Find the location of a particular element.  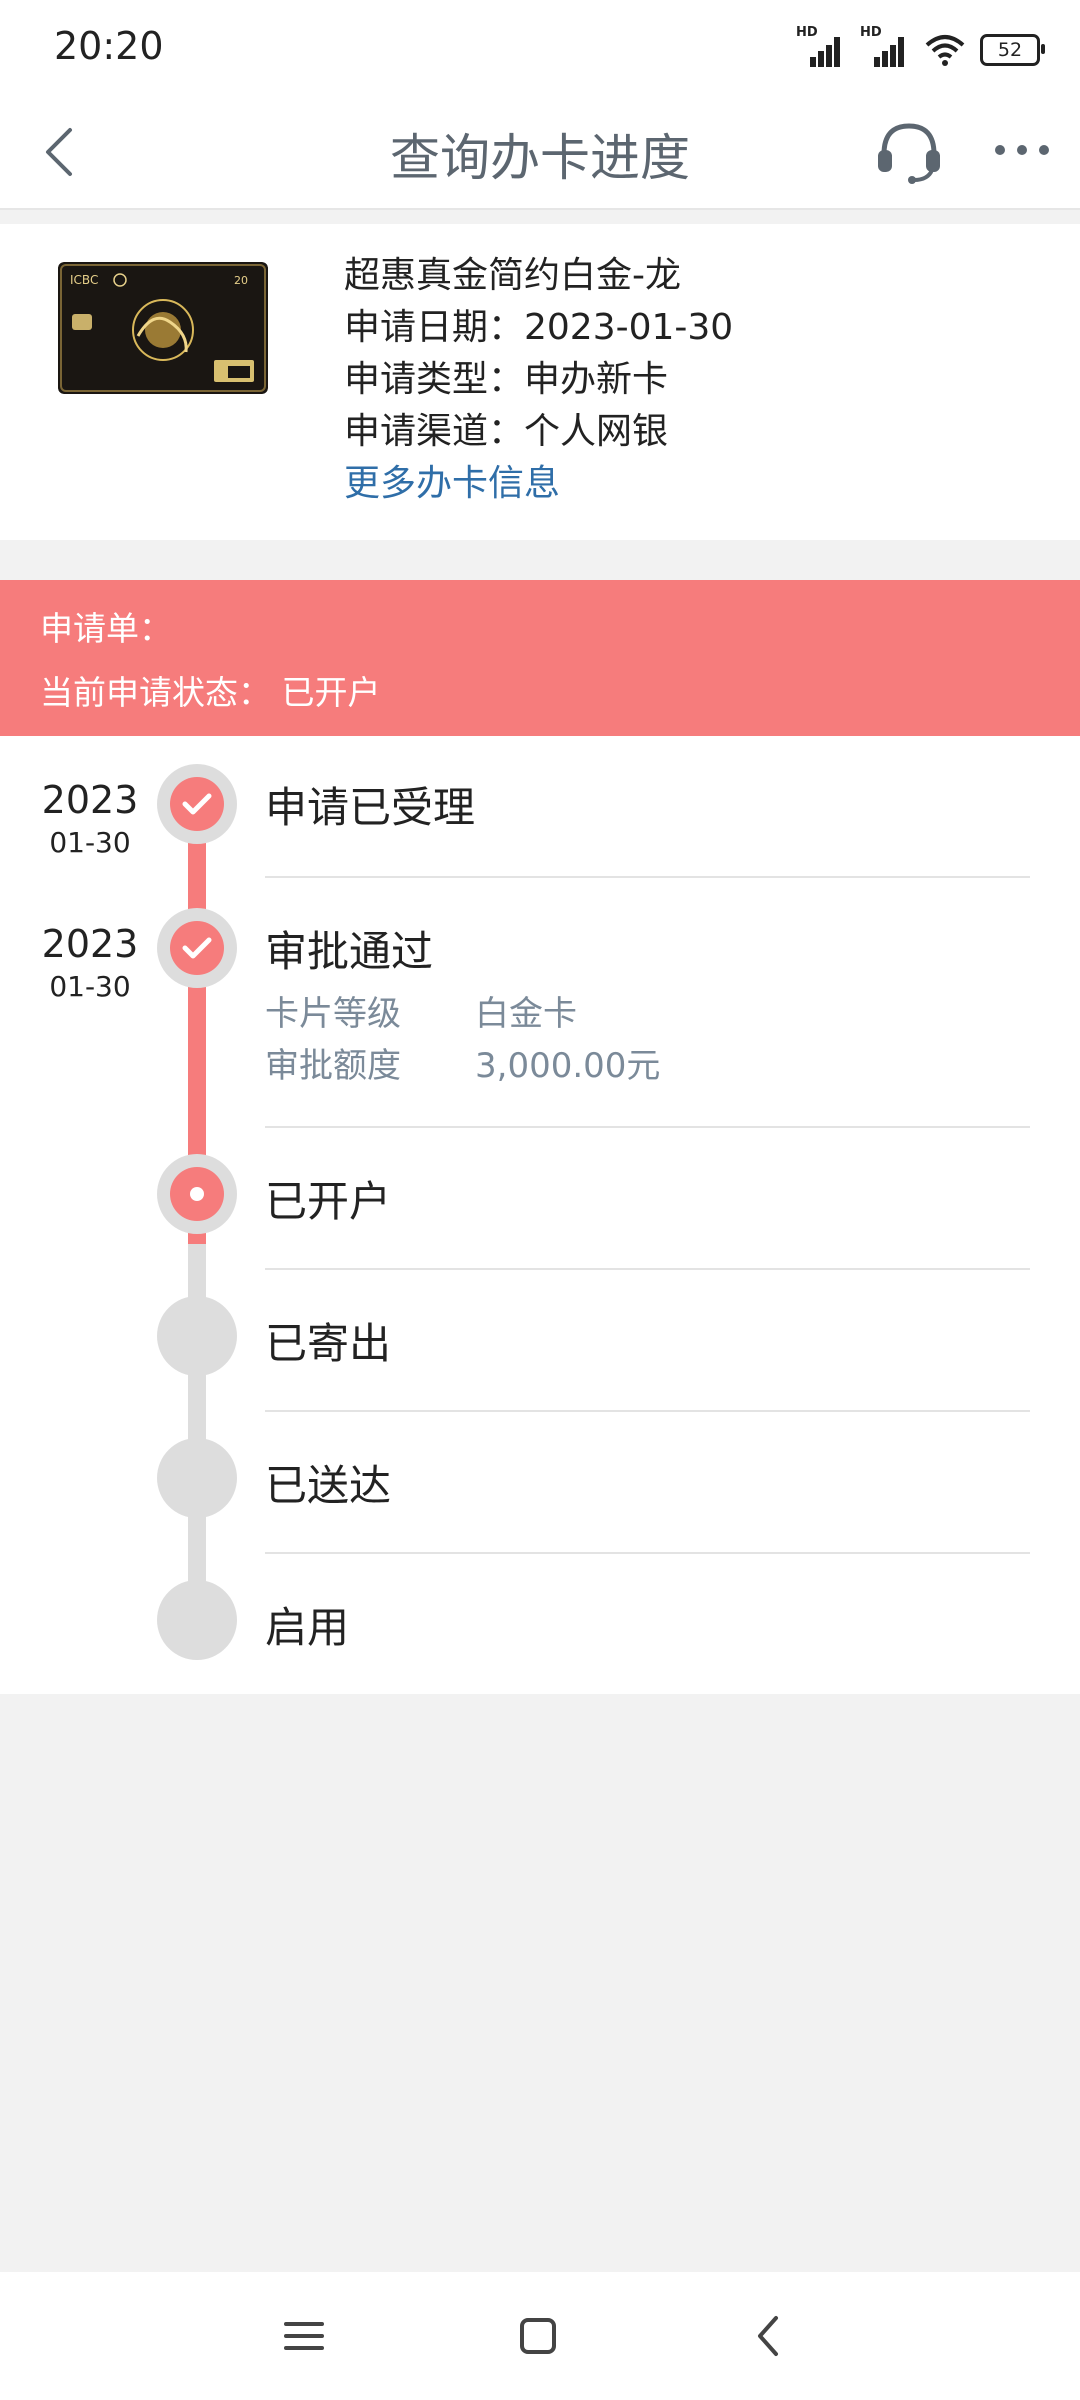

apply-channel: 申请渠道：个人网银 is located at coordinates (506, 431).